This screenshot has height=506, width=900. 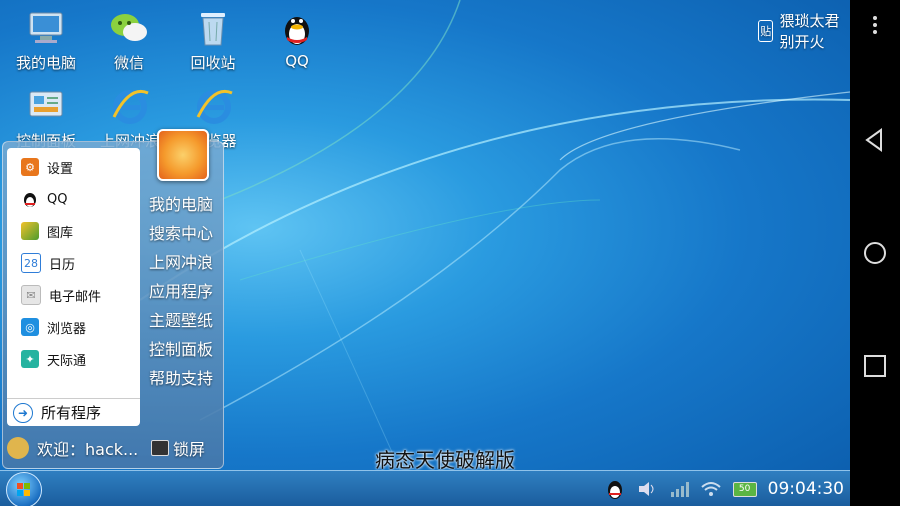 I want to click on desktop-icon-recycle-bin: 回收站, so click(x=213, y=40).